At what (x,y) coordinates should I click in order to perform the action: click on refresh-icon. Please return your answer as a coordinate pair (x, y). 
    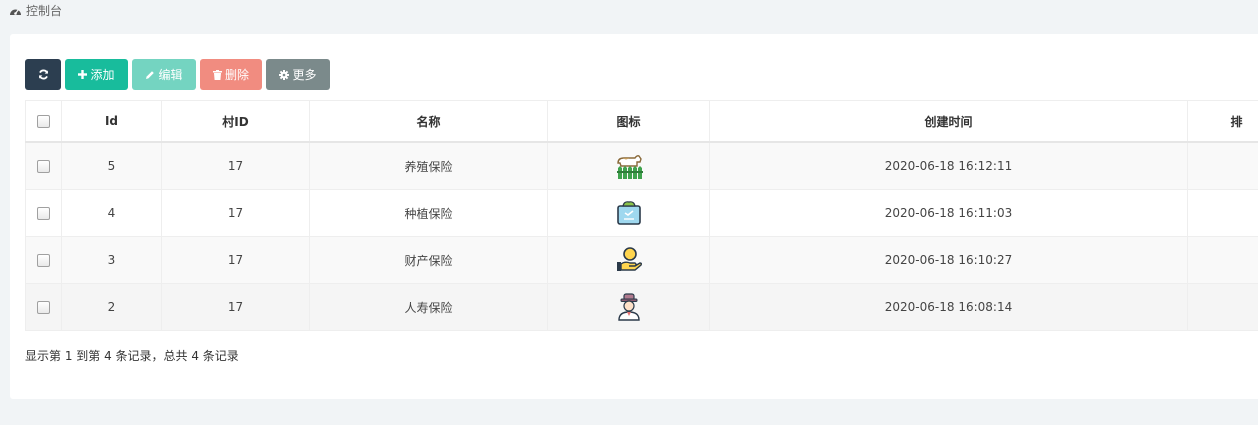
    Looking at the image, I should click on (43, 74).